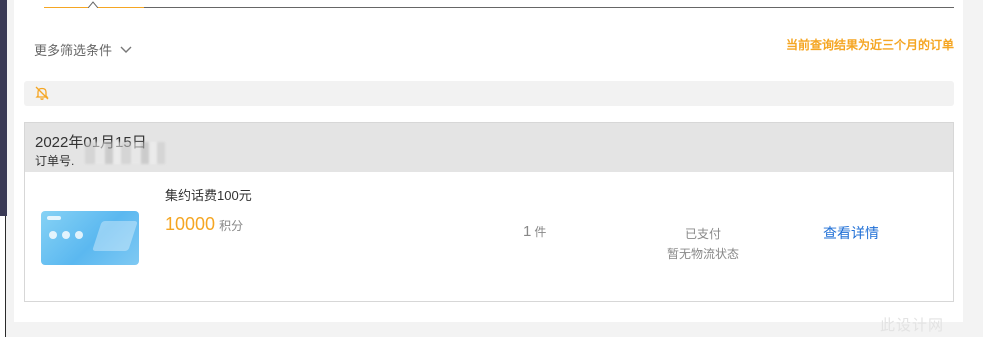 The height and width of the screenshot is (337, 983). What do you see at coordinates (489, 147) in the screenshot?
I see `order-header: 2022年01月15日 订单号.` at bounding box center [489, 147].